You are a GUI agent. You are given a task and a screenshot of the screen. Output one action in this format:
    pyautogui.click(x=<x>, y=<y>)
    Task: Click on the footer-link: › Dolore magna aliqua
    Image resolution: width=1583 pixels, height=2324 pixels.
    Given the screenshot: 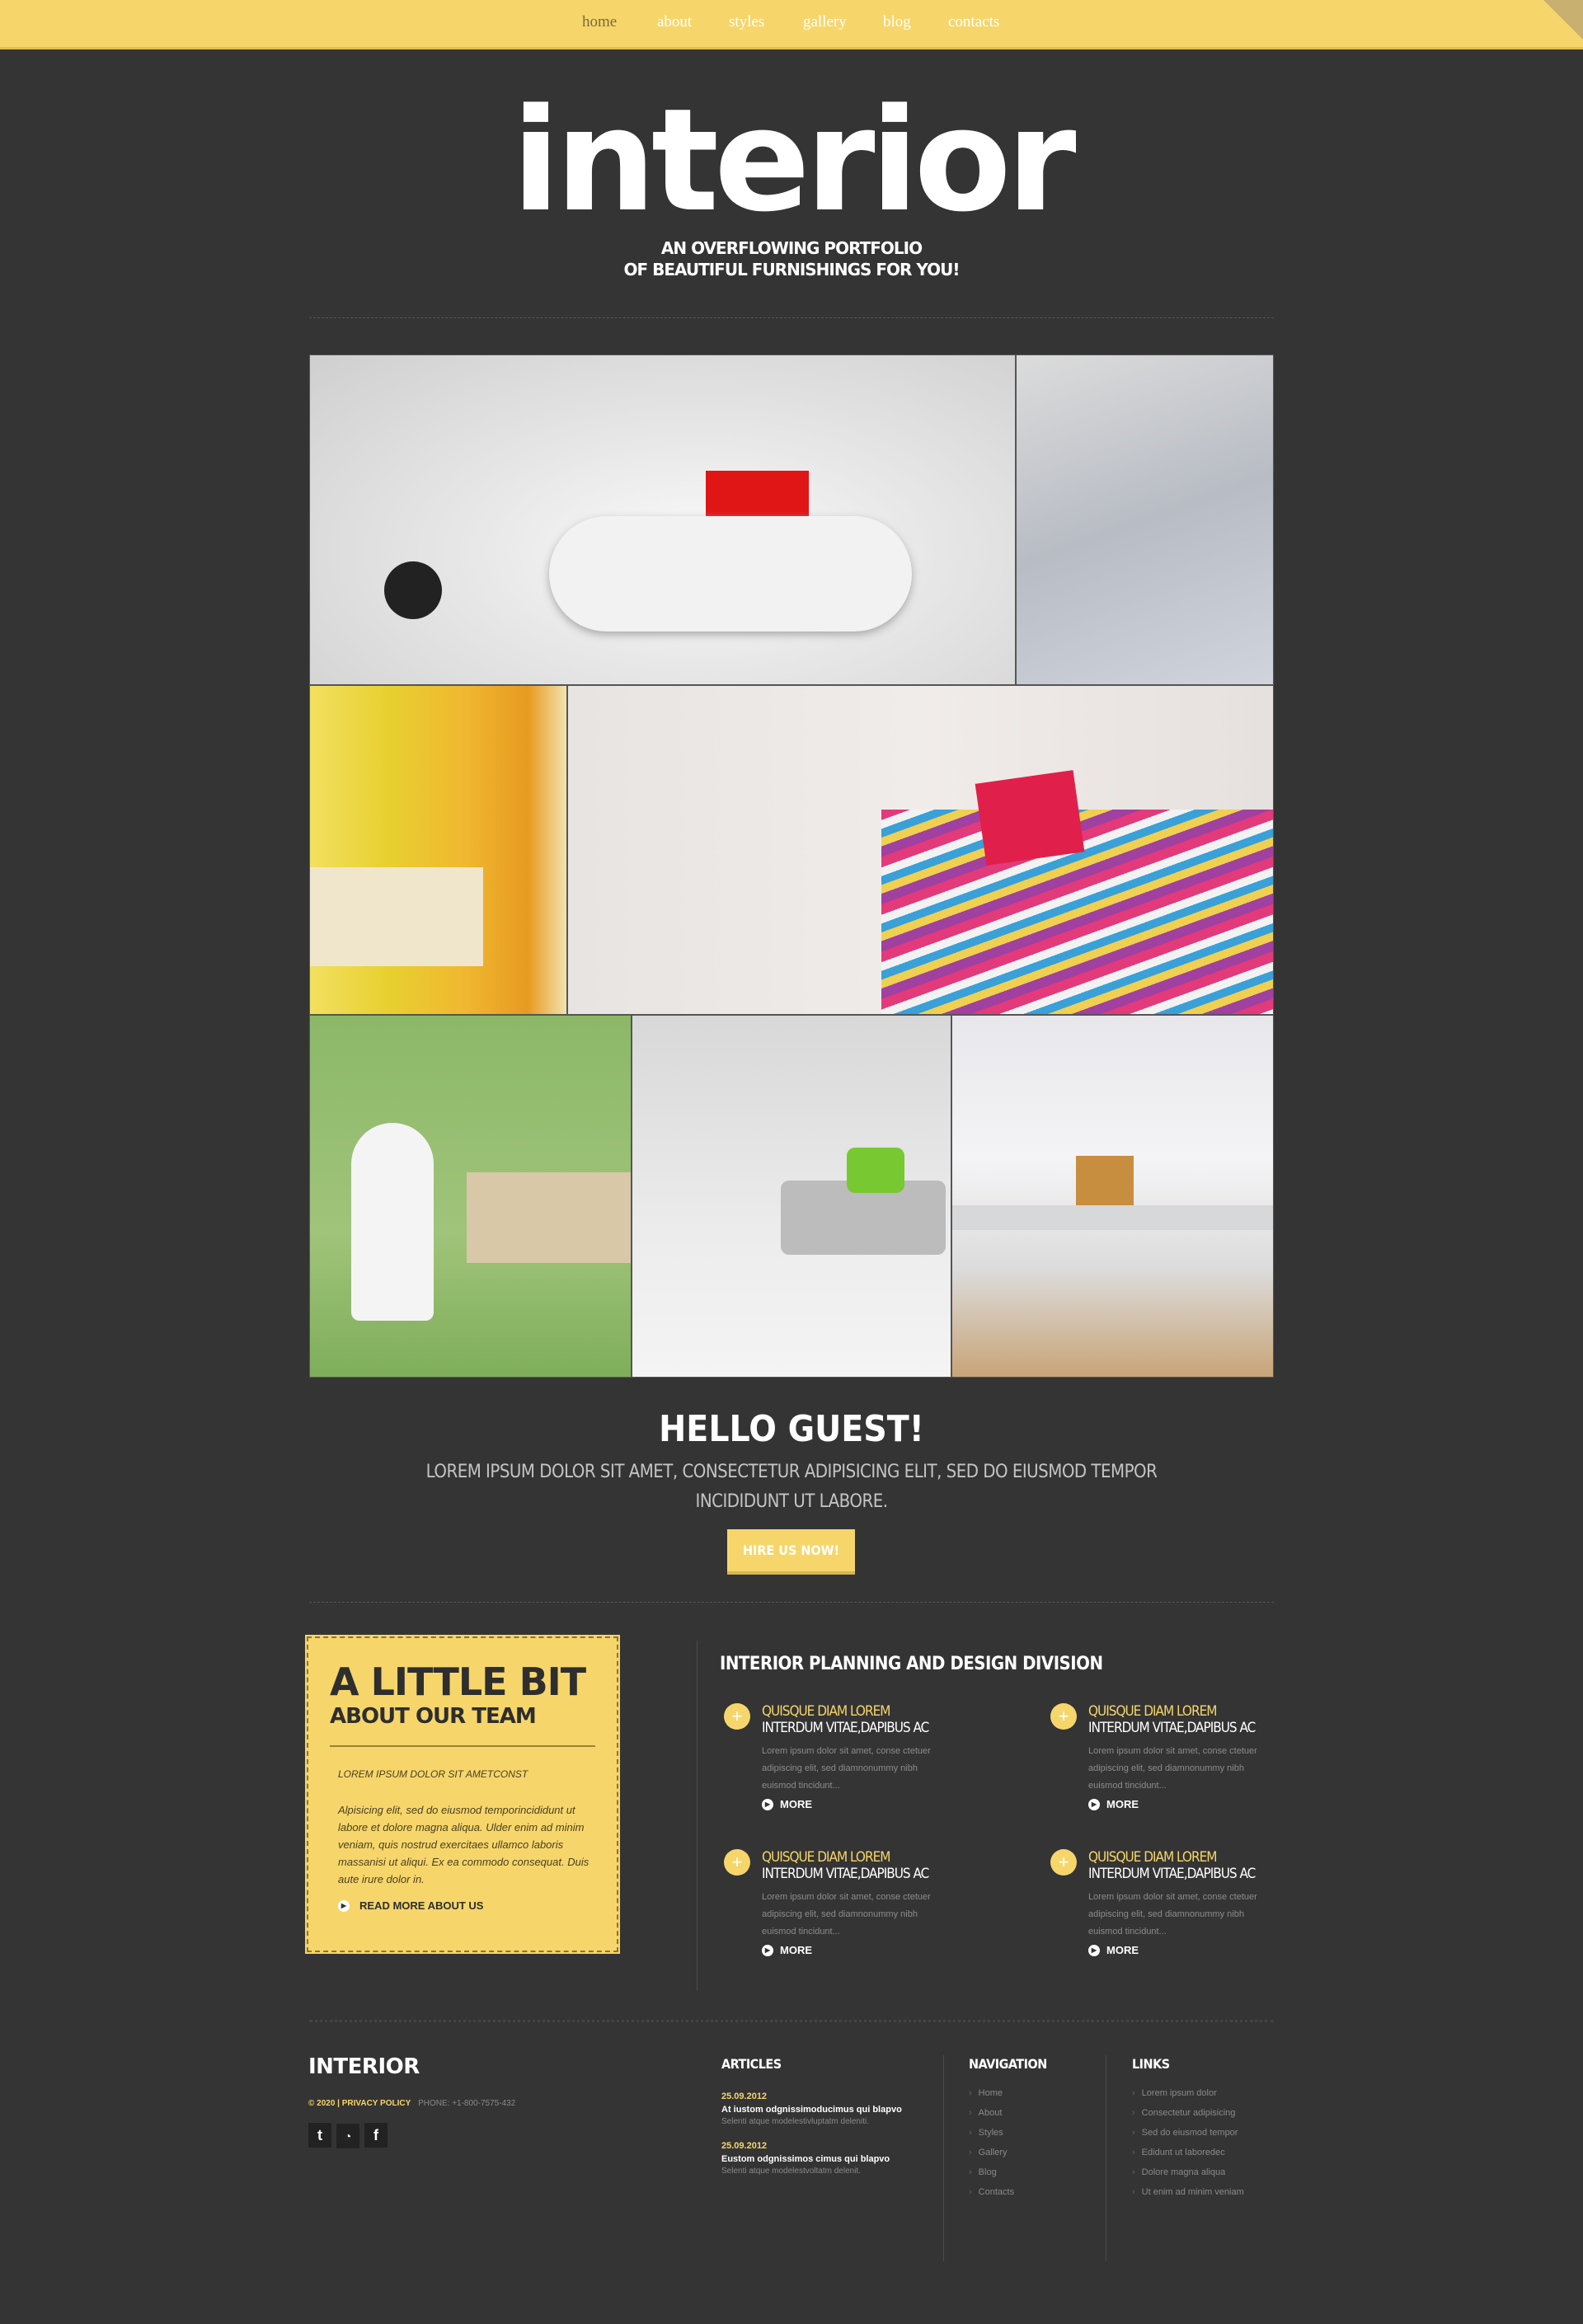 What is the action you would take?
    pyautogui.click(x=1188, y=2172)
    